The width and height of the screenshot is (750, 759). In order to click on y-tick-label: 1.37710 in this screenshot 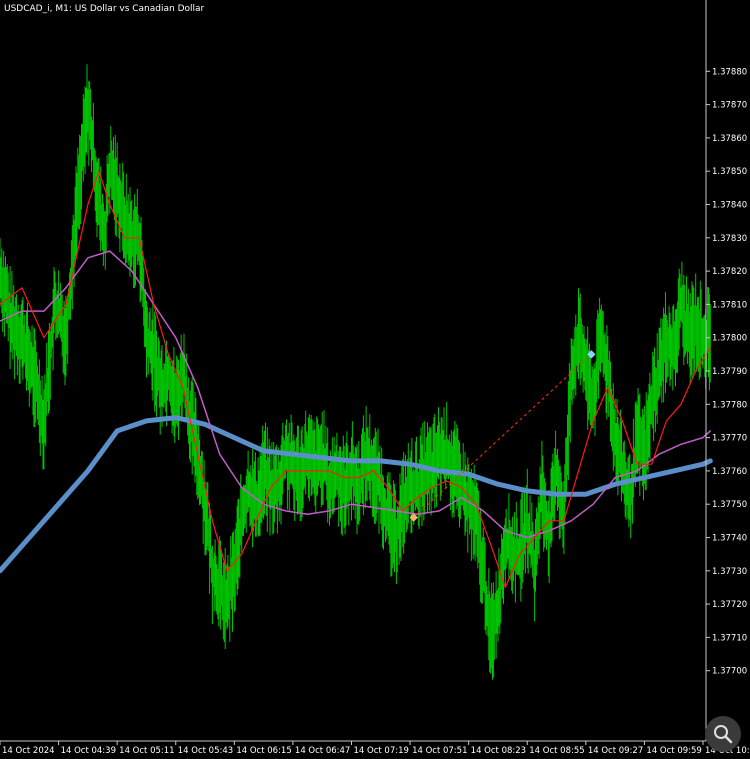, I will do `click(729, 638)`.